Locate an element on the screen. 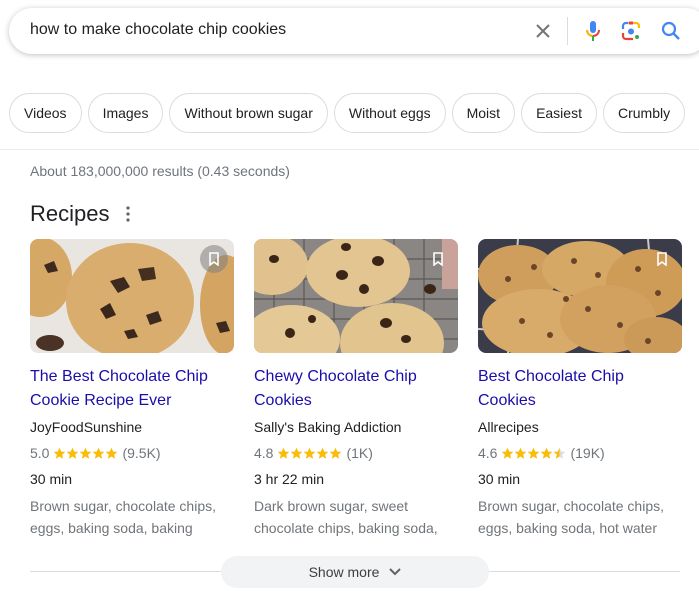 The image size is (699, 591). search-bar is located at coordinates (354, 31).